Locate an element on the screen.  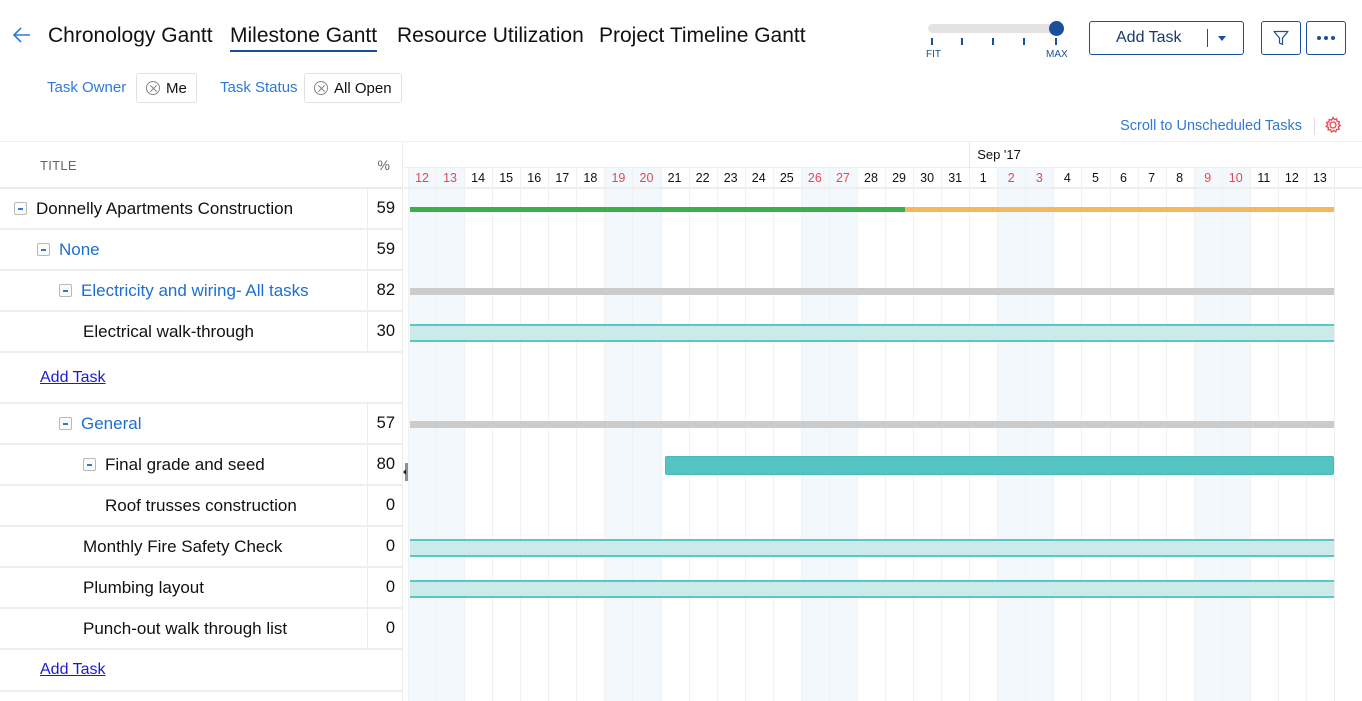
task-name: Final grade and seed is located at coordinates (185, 464).